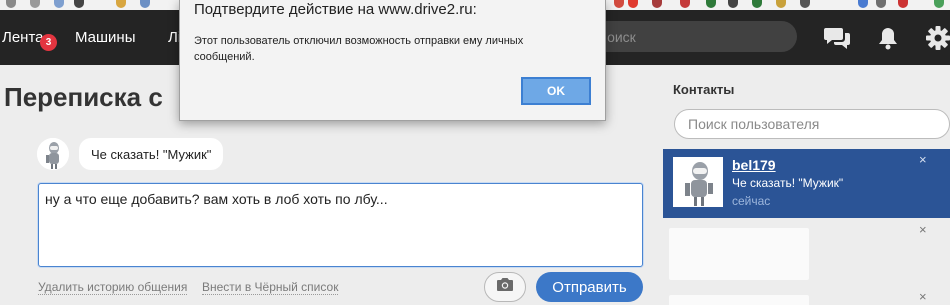 This screenshot has width=950, height=305. Describe the element at coordinates (335, 9) in the screenshot. I see `dialog-title: Подтвердите действие на www.drive2.ru:` at that location.